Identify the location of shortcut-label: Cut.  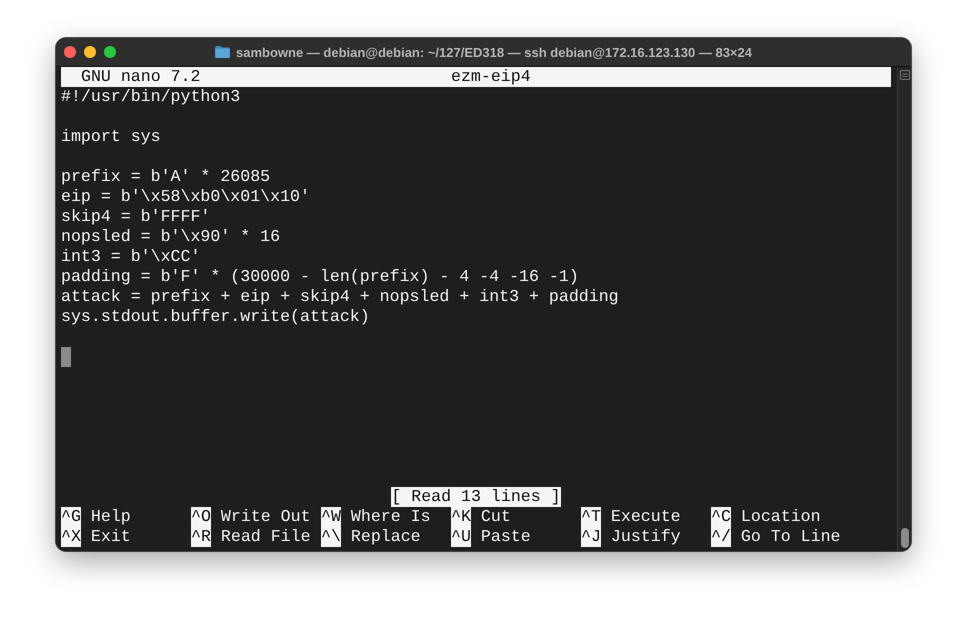
(495, 517).